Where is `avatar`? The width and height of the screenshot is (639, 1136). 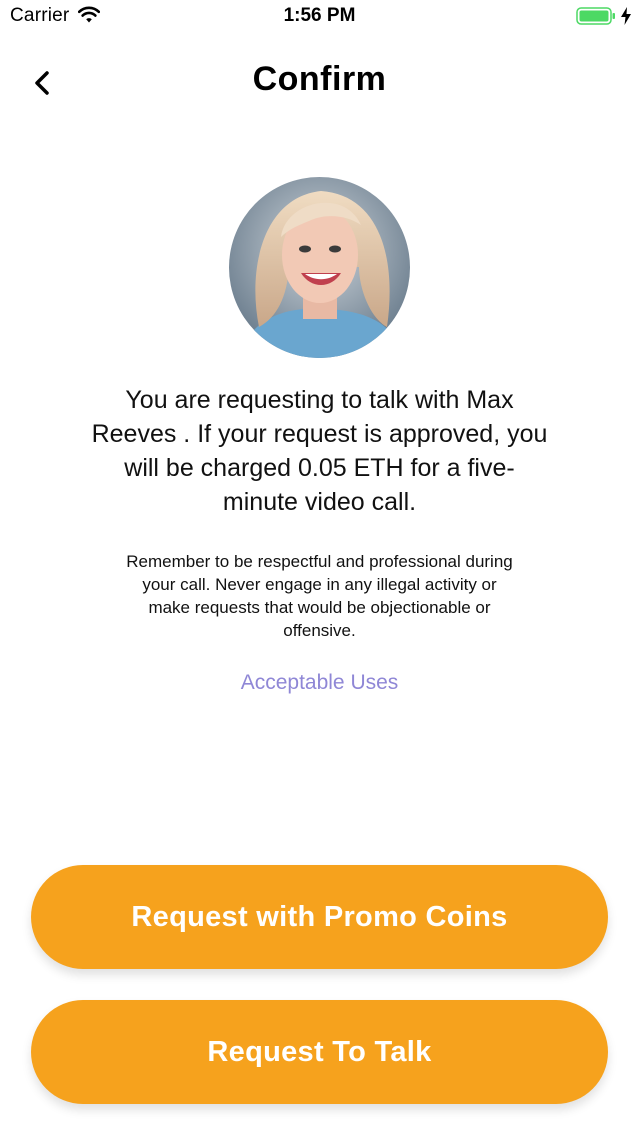
avatar is located at coordinates (319, 267).